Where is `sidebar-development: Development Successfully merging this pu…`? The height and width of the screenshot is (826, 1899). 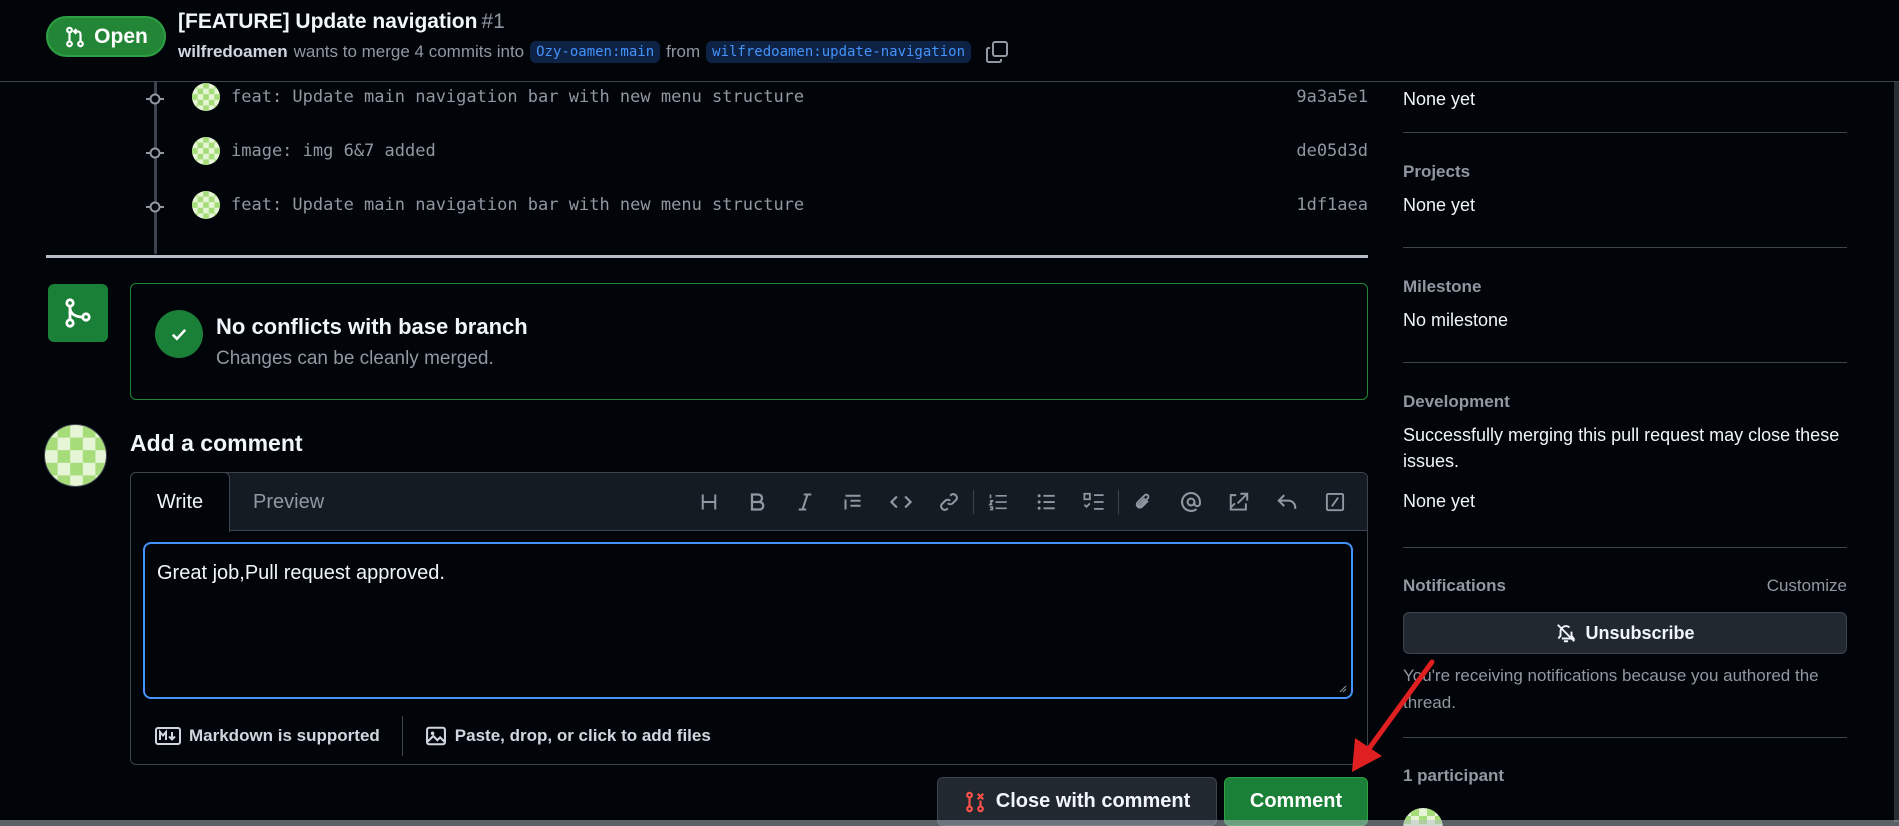 sidebar-development: Development Successfully merging this pu… is located at coordinates (1625, 453).